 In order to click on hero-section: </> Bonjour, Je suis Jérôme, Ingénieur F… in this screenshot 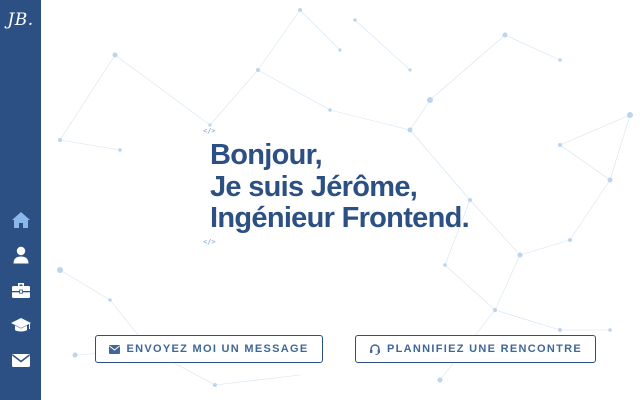, I will do `click(336, 187)`.